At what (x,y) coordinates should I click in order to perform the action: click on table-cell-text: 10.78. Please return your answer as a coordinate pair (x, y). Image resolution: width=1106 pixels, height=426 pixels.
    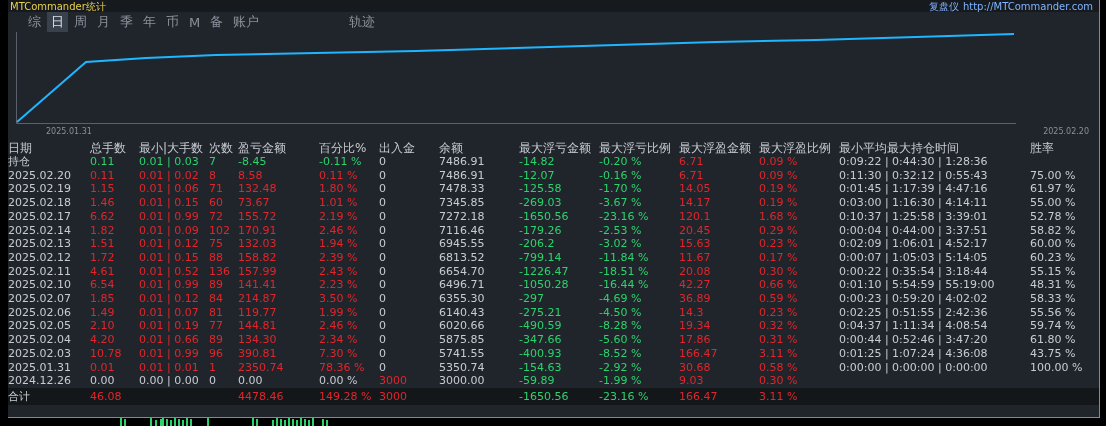
    Looking at the image, I should click on (106, 353).